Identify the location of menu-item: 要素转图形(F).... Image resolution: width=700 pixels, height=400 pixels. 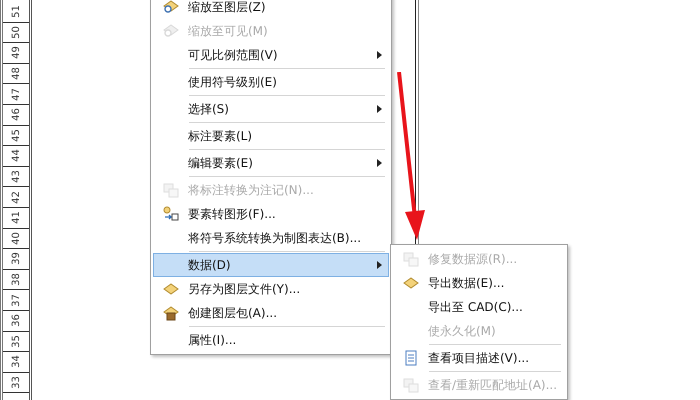
(271, 214).